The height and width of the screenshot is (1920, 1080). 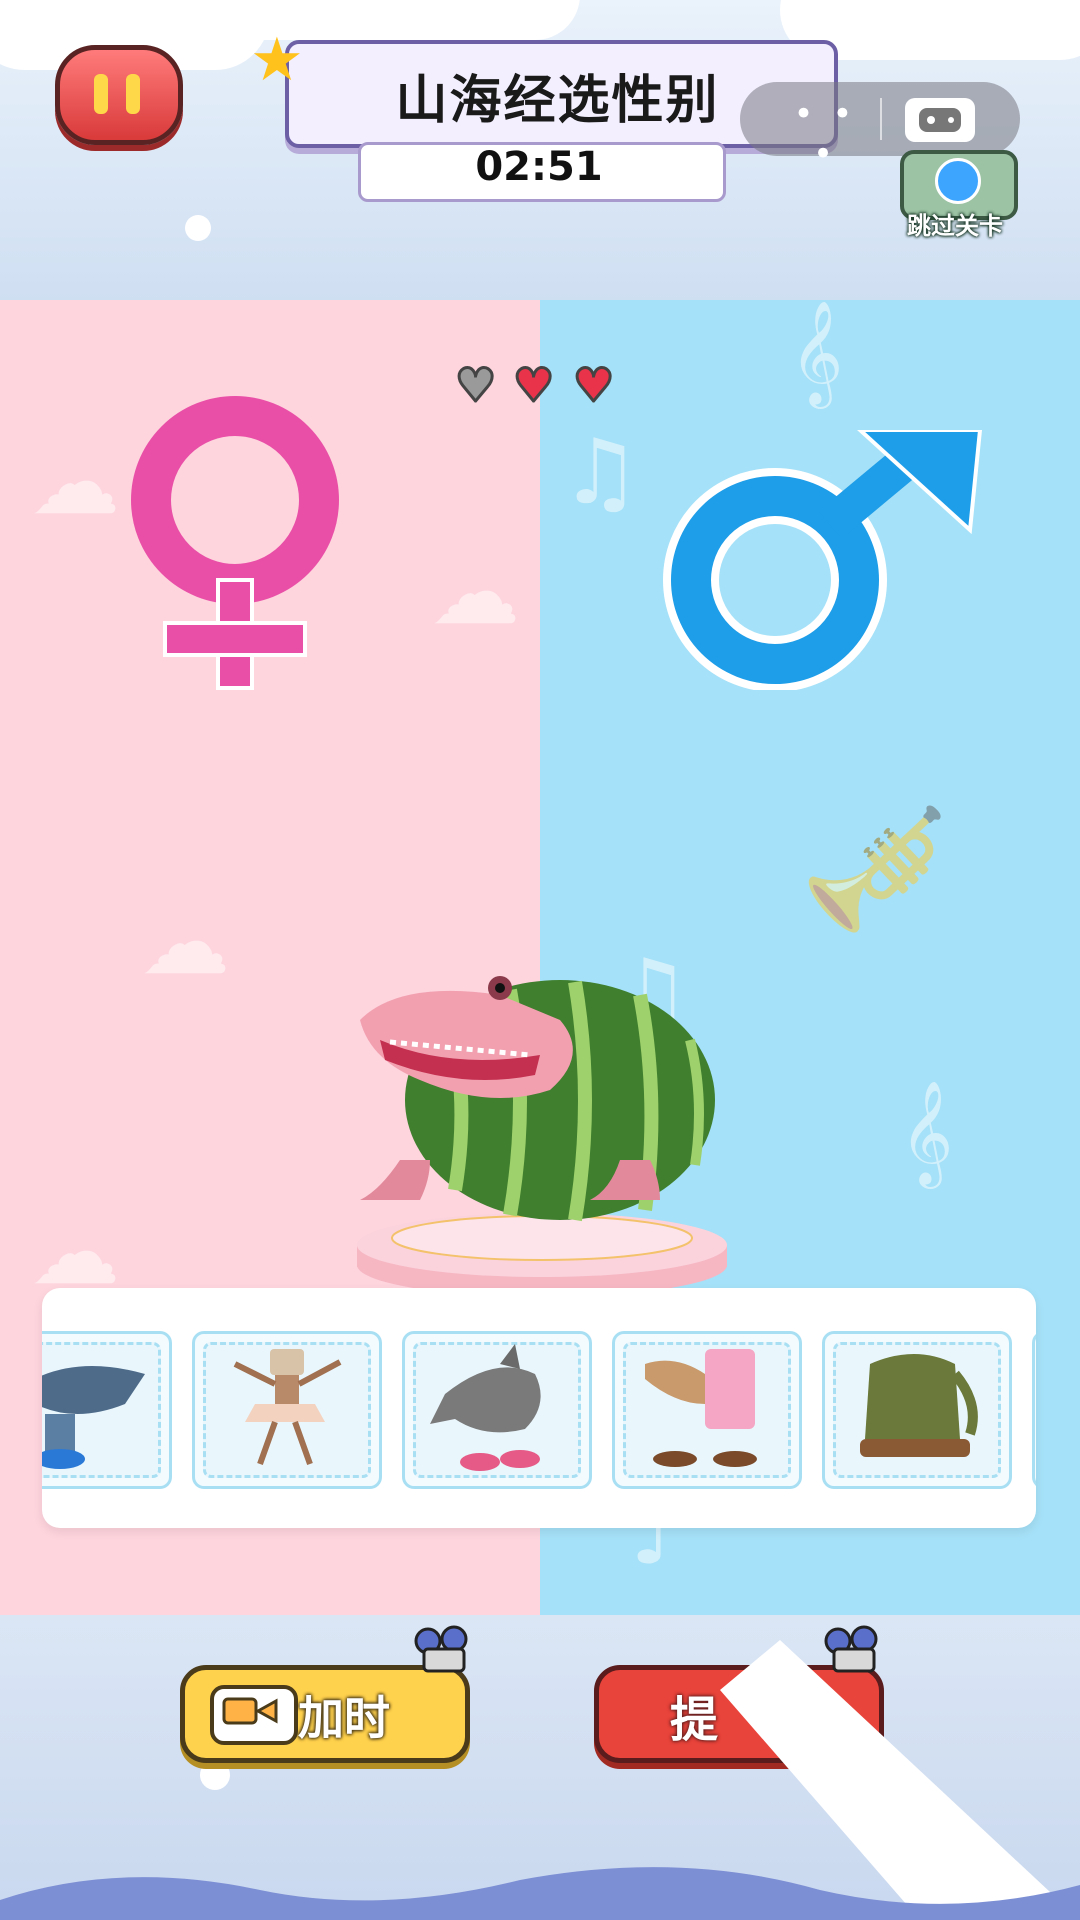 What do you see at coordinates (875, 869) in the screenshot?
I see `trumpet-decoration: 🎺` at bounding box center [875, 869].